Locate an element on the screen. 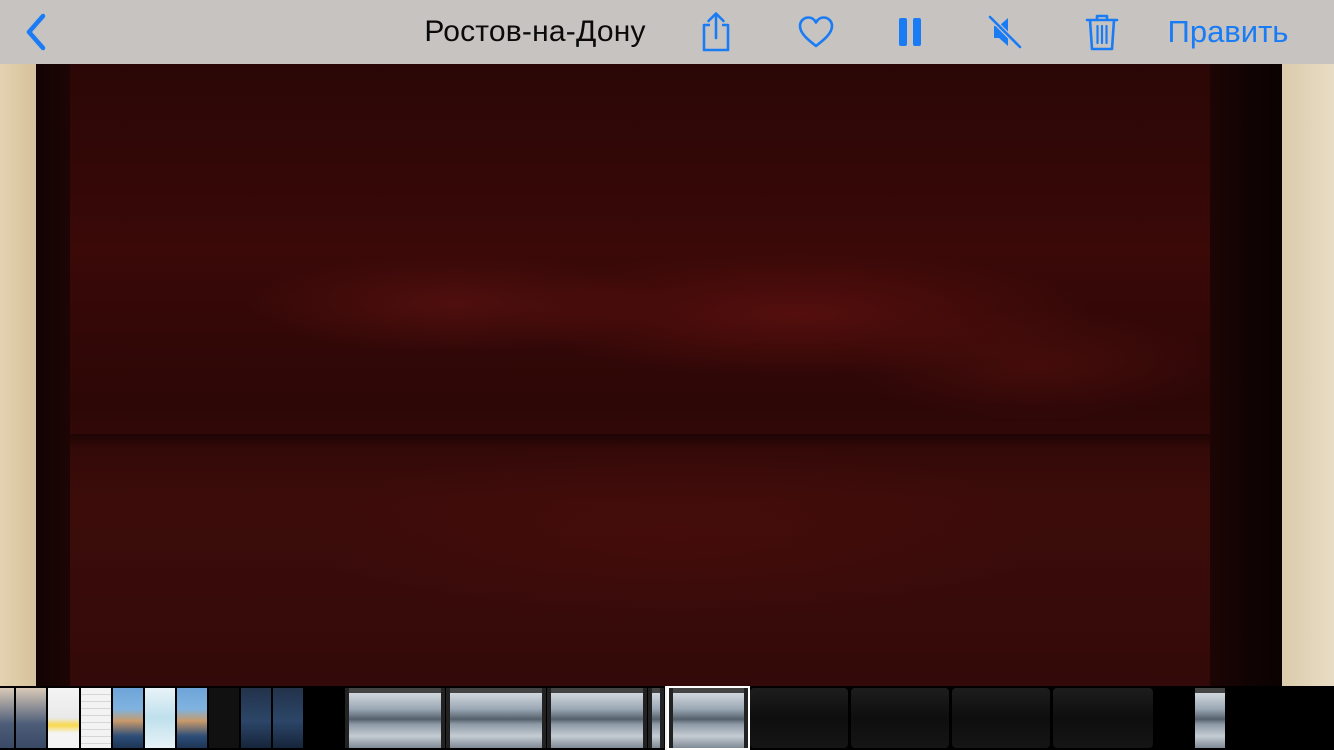  favorite-button is located at coordinates (816, 32).